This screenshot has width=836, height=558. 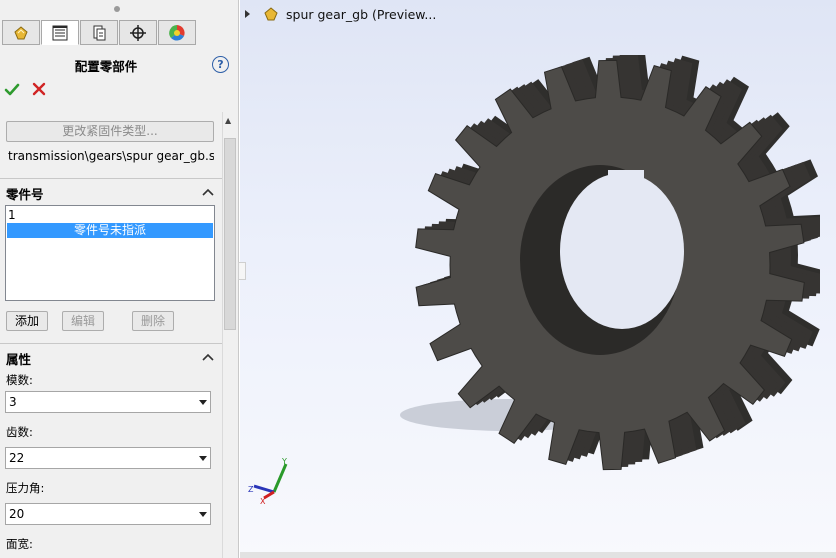 I want to click on tab-property-manager, so click(x=60, y=32).